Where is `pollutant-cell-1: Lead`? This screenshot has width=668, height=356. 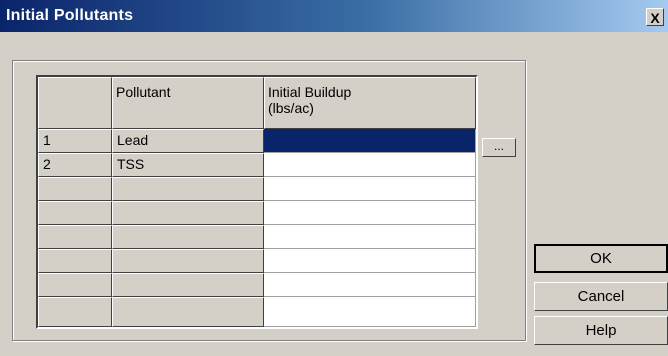
pollutant-cell-1: Lead is located at coordinates (188, 141).